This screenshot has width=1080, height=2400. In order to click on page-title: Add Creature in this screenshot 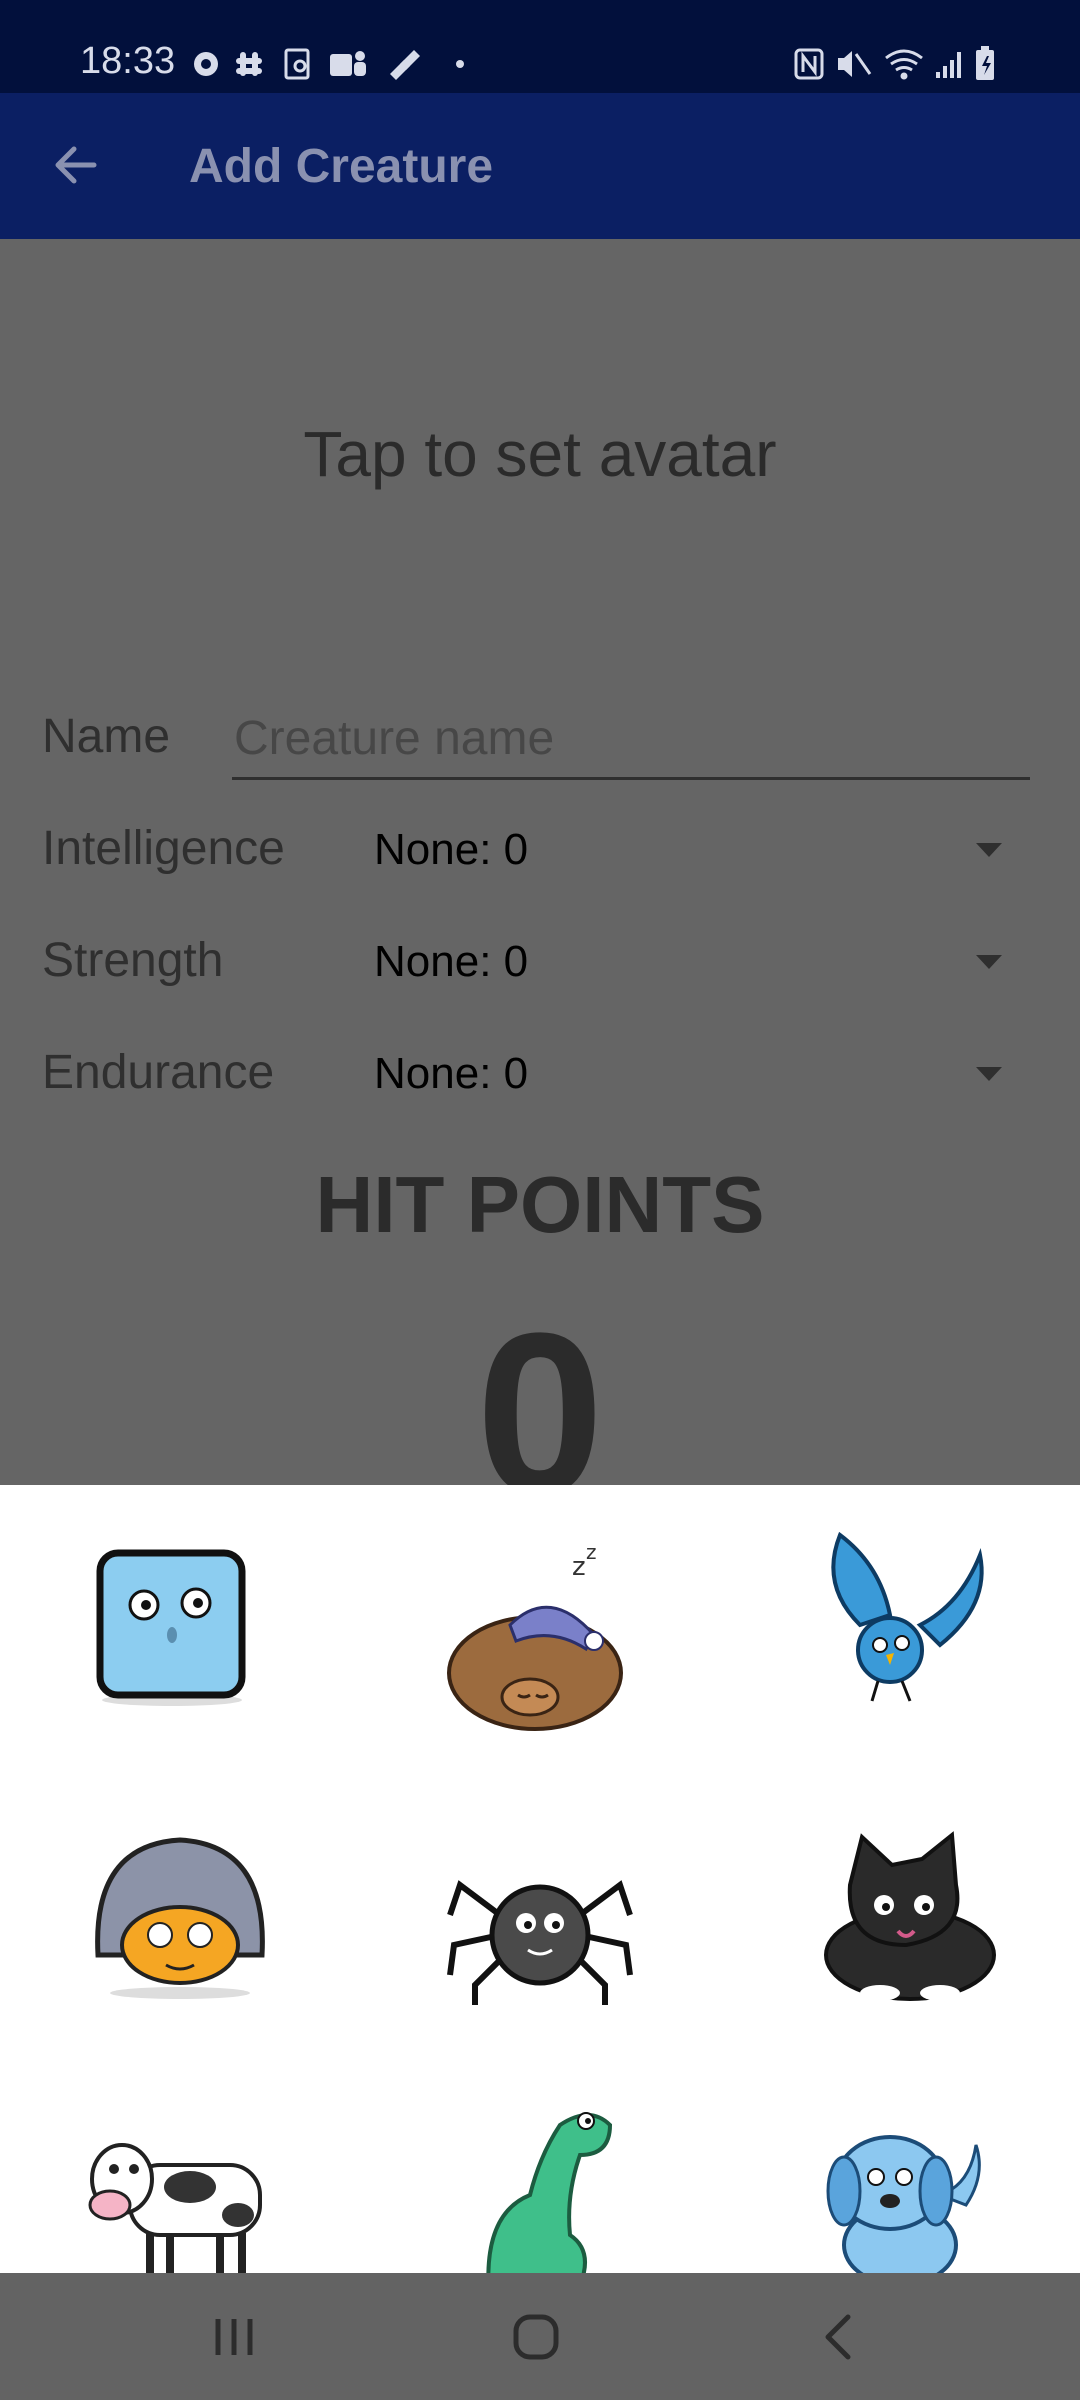, I will do `click(341, 166)`.